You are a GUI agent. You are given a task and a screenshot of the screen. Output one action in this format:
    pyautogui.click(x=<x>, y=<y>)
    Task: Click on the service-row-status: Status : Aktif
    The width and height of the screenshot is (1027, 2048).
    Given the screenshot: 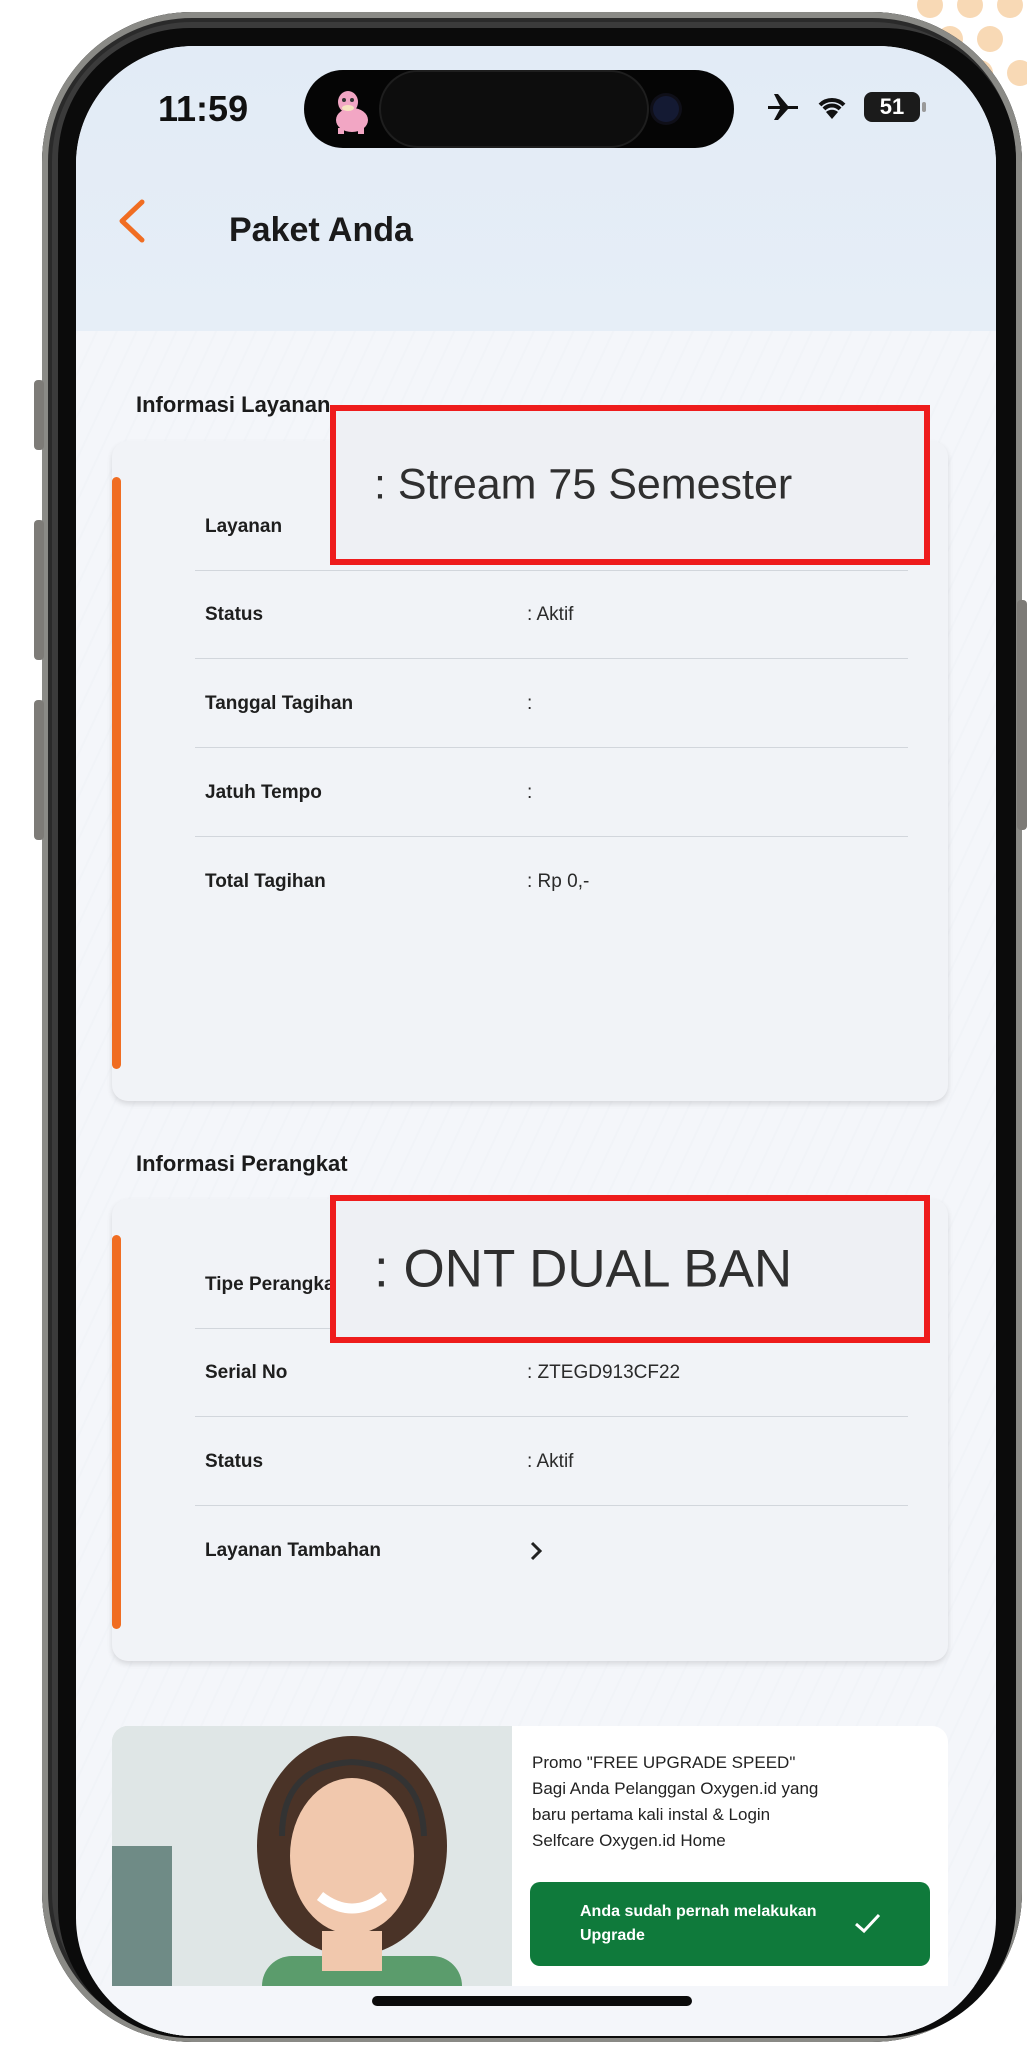 What is the action you would take?
    pyautogui.click(x=551, y=615)
    